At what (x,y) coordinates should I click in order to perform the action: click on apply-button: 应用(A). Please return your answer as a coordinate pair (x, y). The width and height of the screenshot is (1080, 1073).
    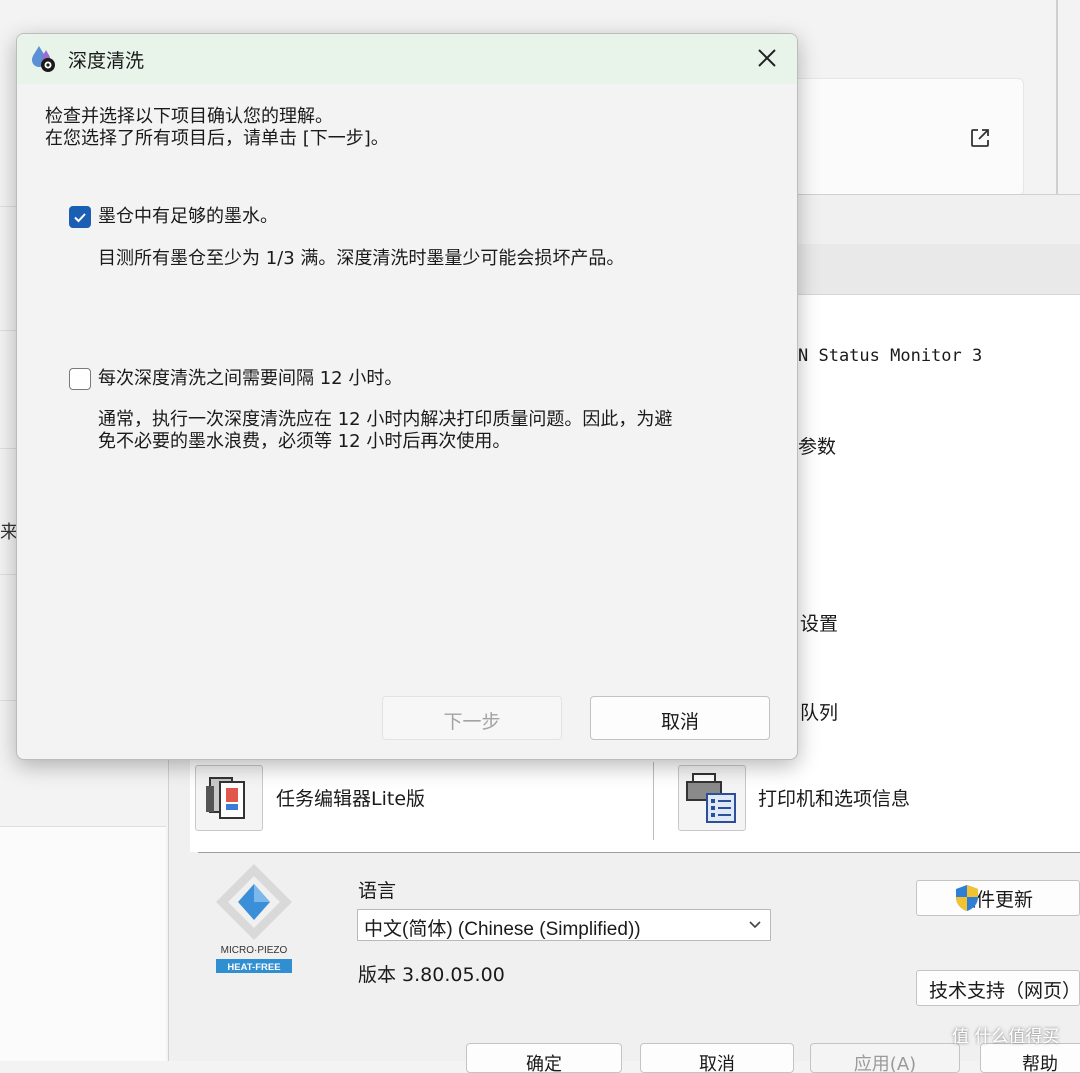
    Looking at the image, I should click on (885, 1058).